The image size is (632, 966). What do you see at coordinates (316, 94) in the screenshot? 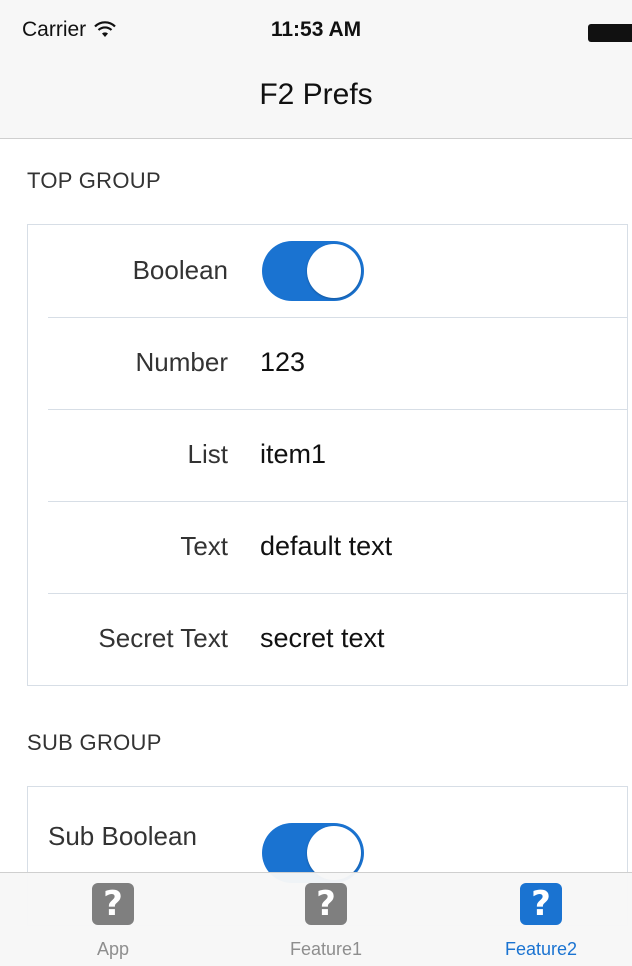
I see `page-title: F2 Prefs` at bounding box center [316, 94].